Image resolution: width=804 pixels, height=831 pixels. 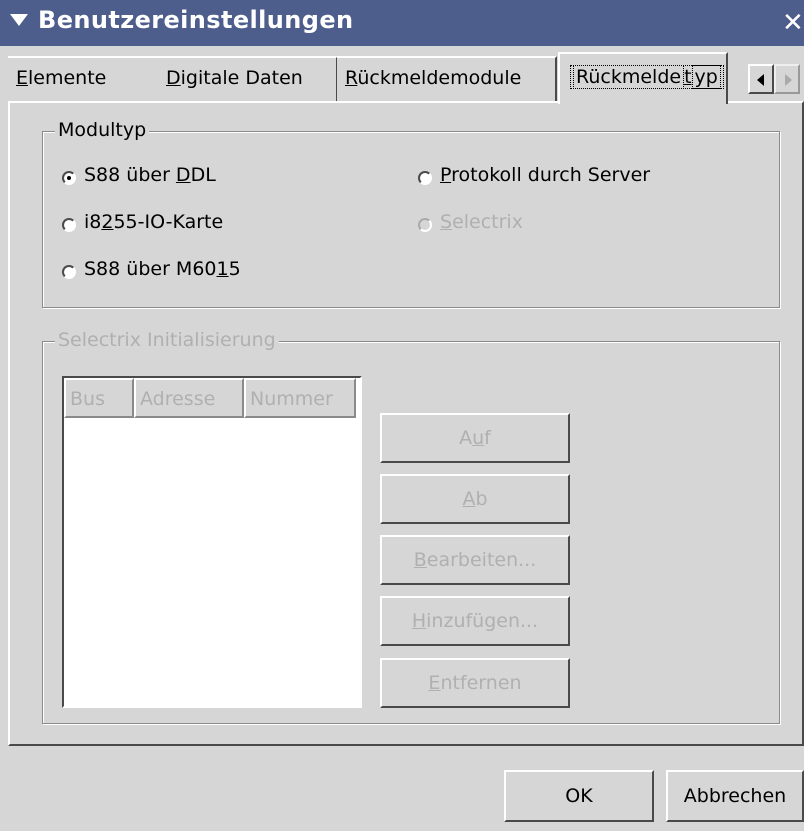 I want to click on tab-label: Rückmeldemodule, so click(x=433, y=78).